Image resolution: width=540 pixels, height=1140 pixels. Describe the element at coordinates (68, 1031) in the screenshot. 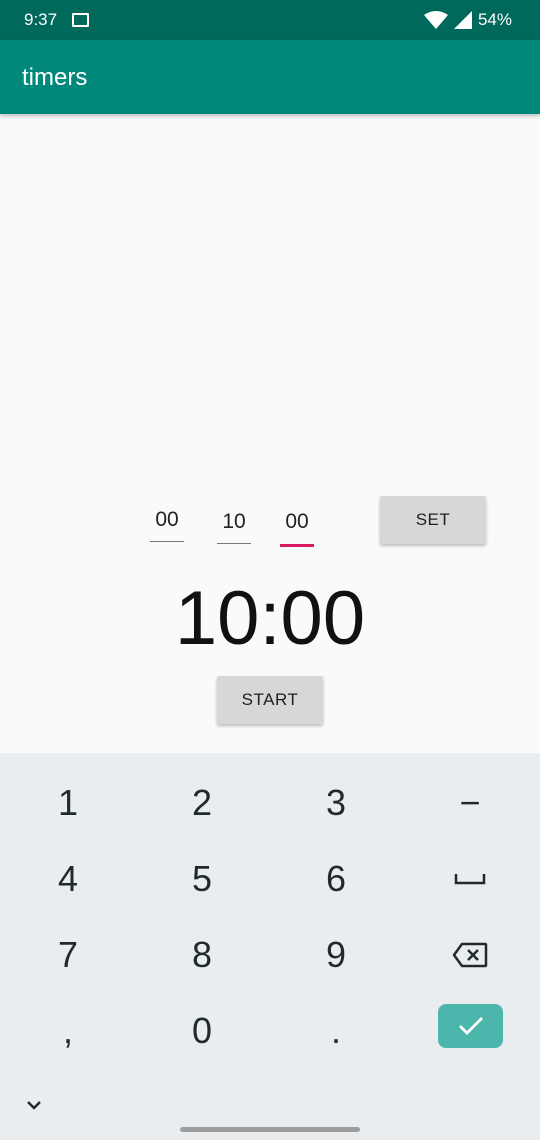

I see `key-comma: ,` at that location.